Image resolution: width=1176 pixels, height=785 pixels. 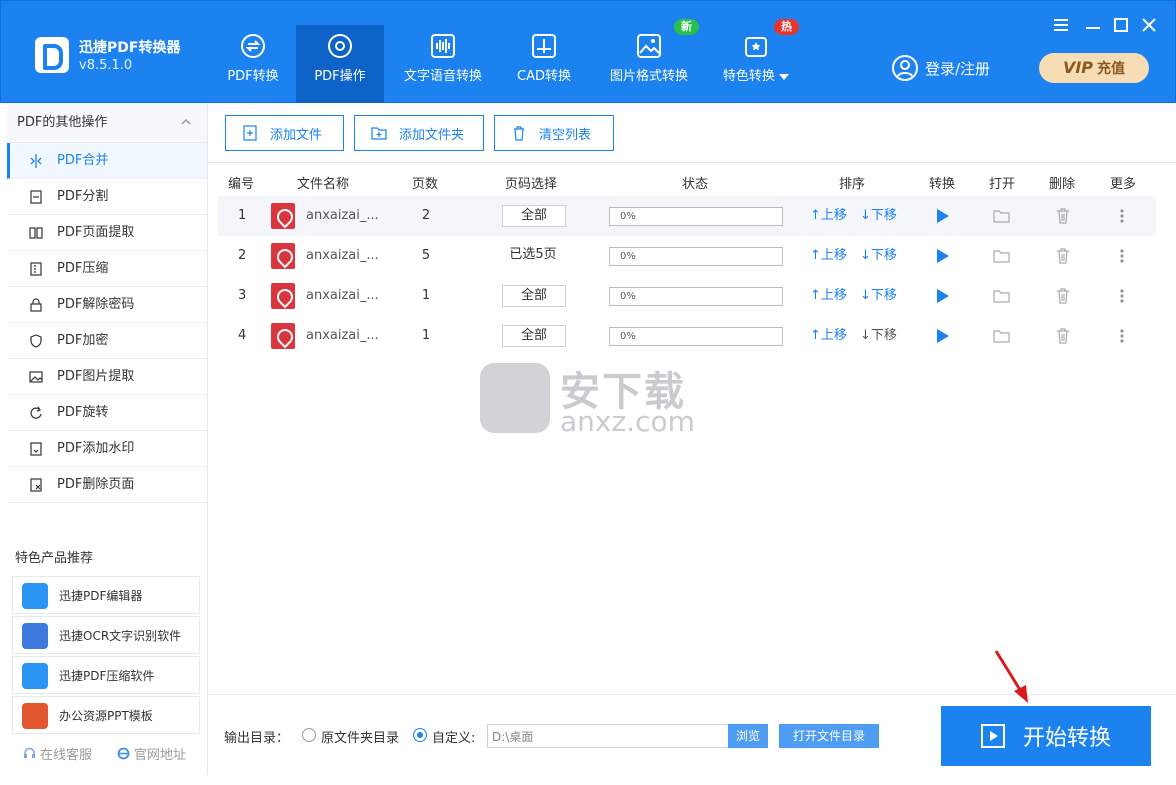 I want to click on vip-recharge-button: VIP 充值, so click(x=1094, y=68).